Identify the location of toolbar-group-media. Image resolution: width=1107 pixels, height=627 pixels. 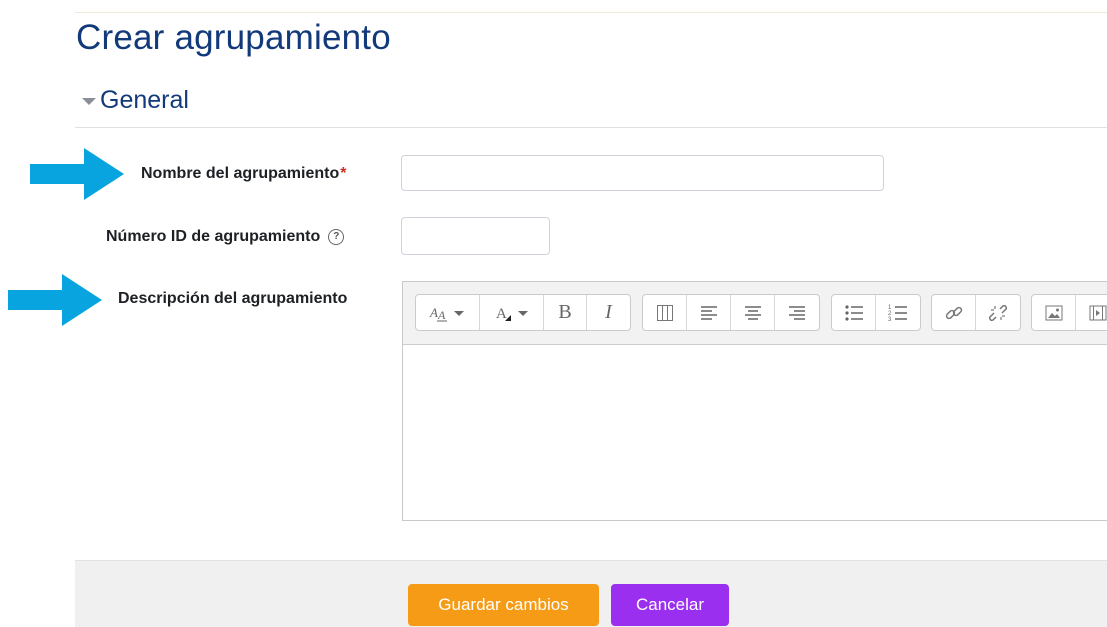
(1069, 312).